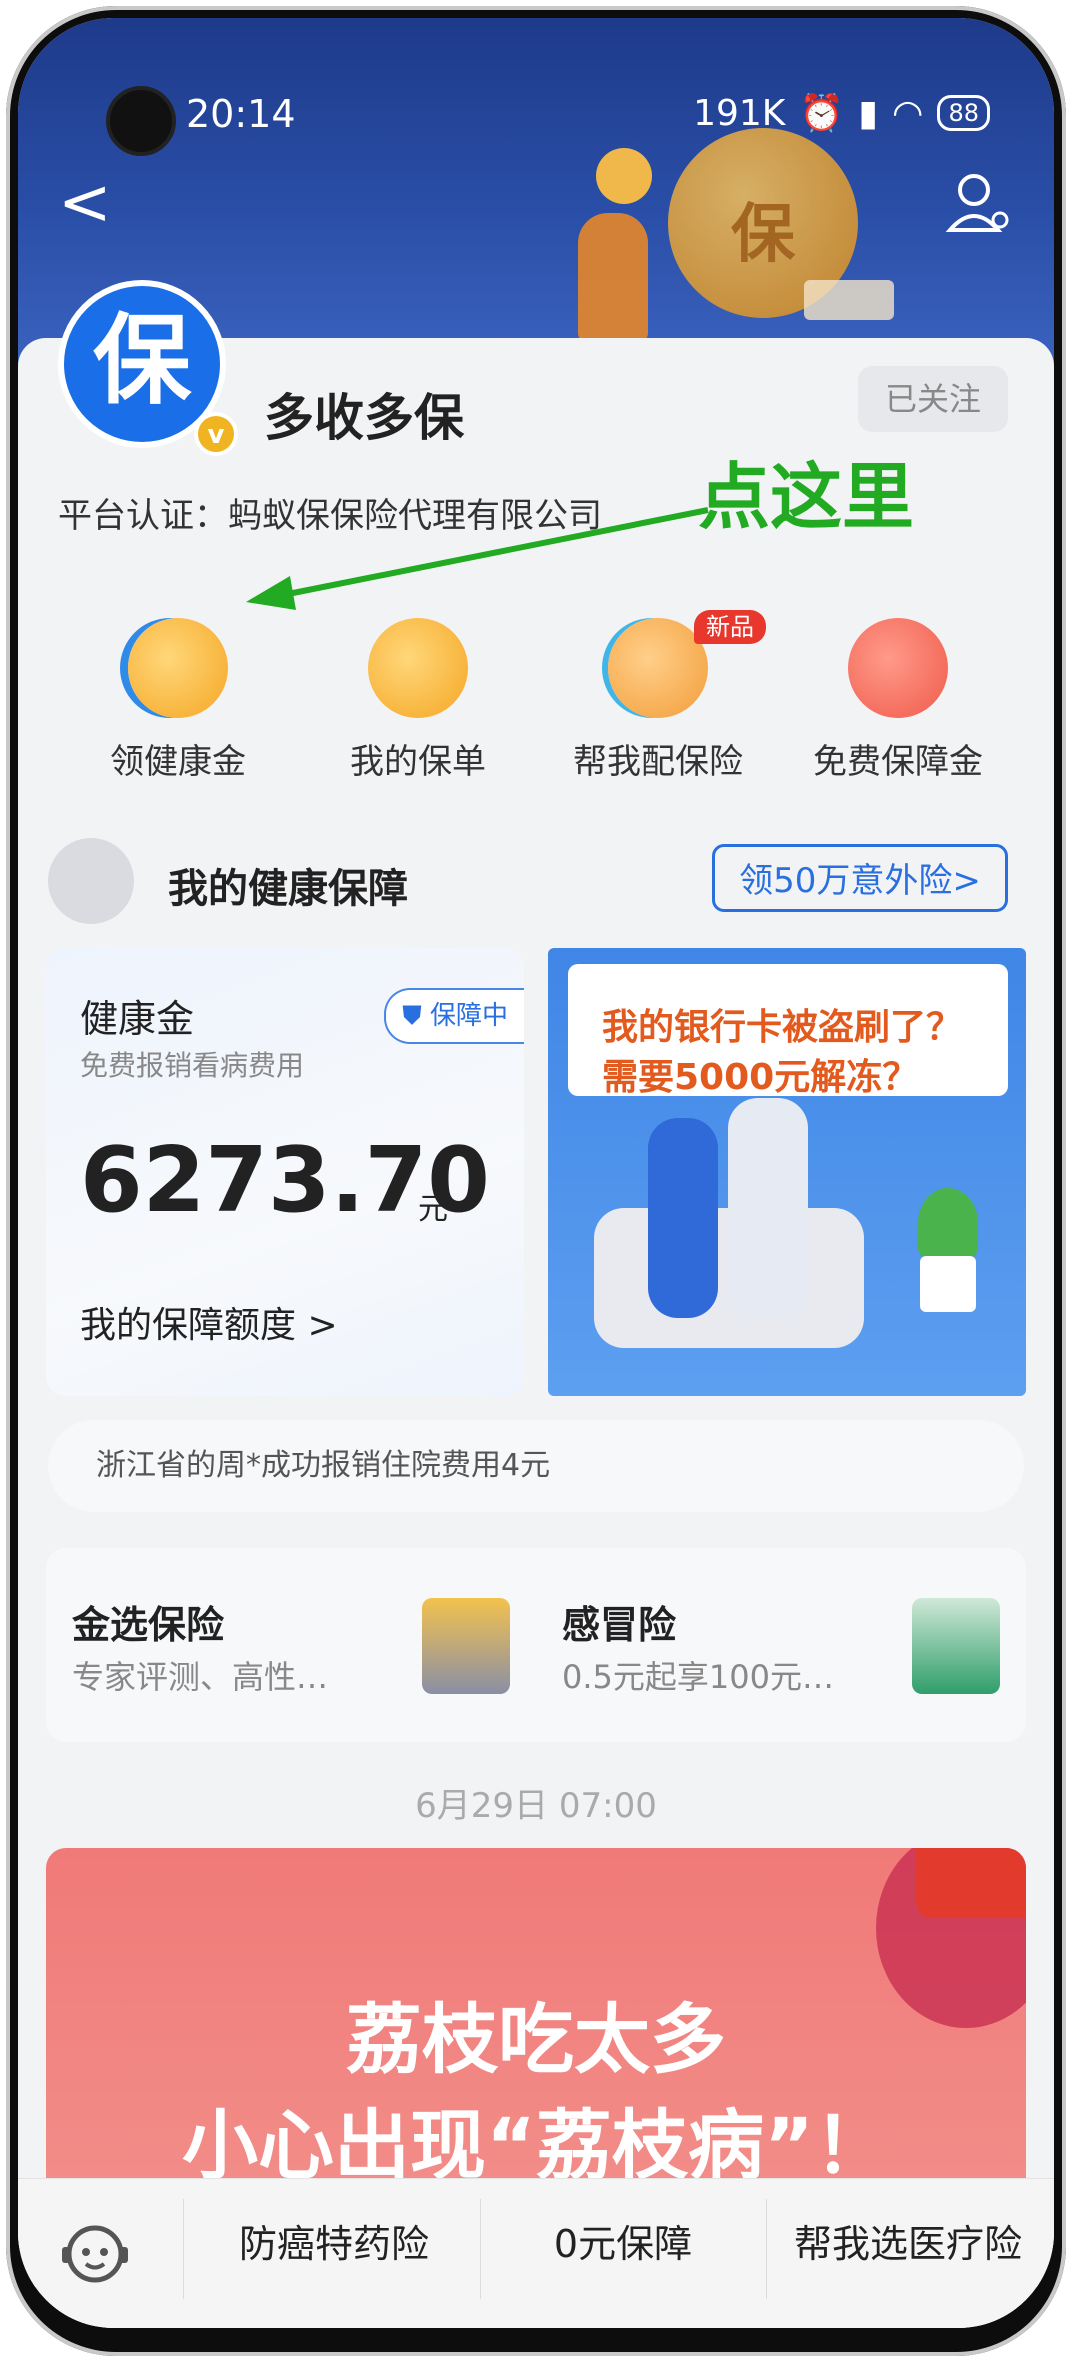  What do you see at coordinates (658, 762) in the screenshot?
I see `shortcut-label: 帮我配保险` at bounding box center [658, 762].